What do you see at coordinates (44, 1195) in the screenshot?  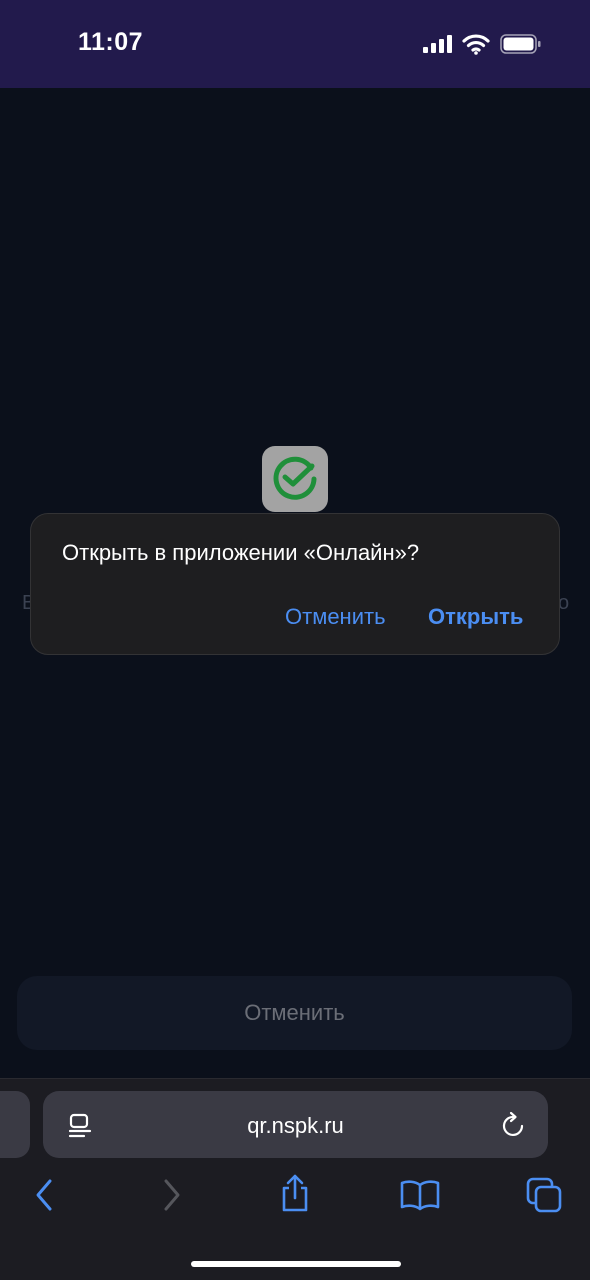 I see `back-icon` at bounding box center [44, 1195].